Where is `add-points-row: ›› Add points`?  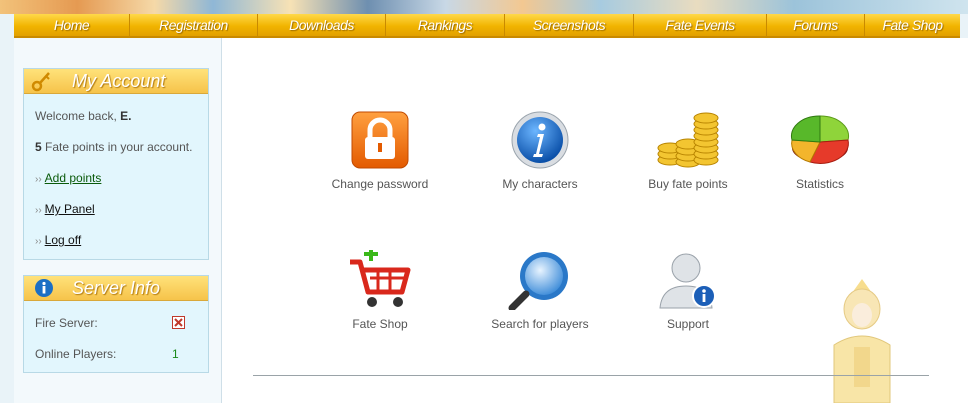
add-points-row: ›› Add points is located at coordinates (68, 178).